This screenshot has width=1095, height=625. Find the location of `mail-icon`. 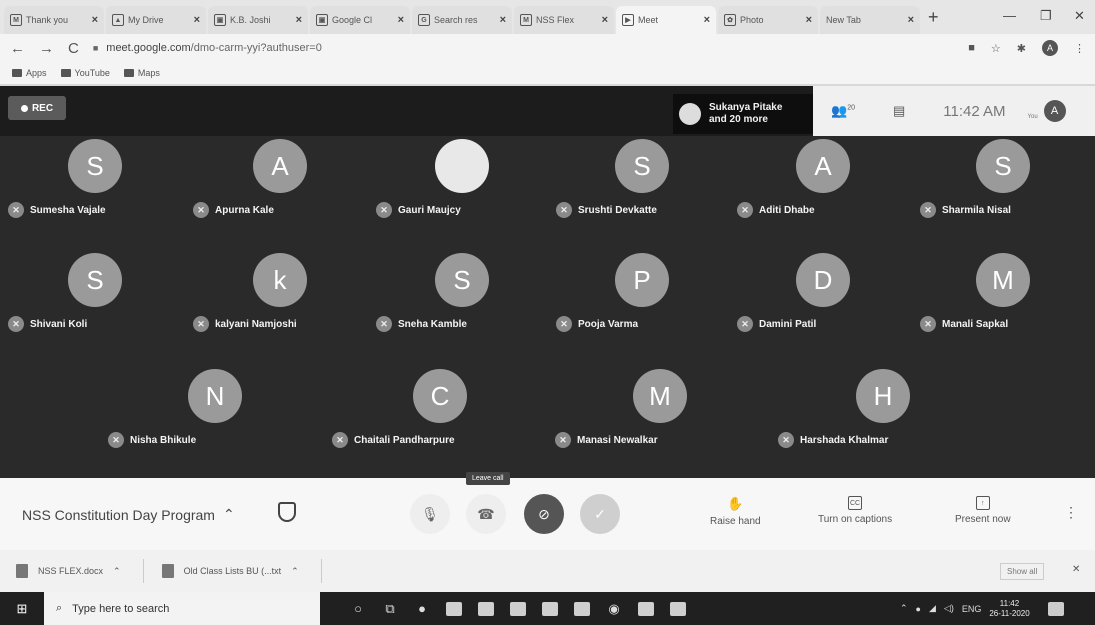

mail-icon is located at coordinates (518, 608).